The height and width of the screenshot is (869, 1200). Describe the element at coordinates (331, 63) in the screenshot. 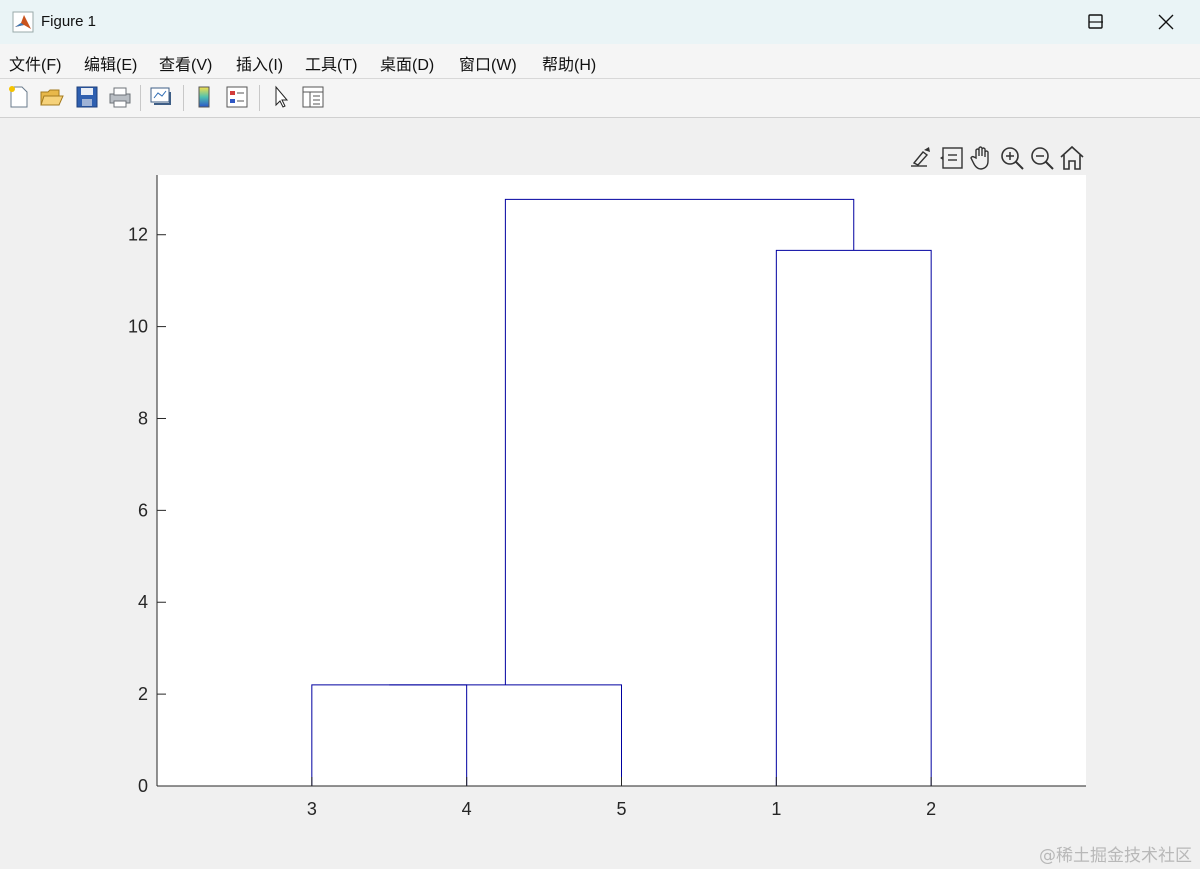

I see `menu-tools: 工具(T)` at that location.